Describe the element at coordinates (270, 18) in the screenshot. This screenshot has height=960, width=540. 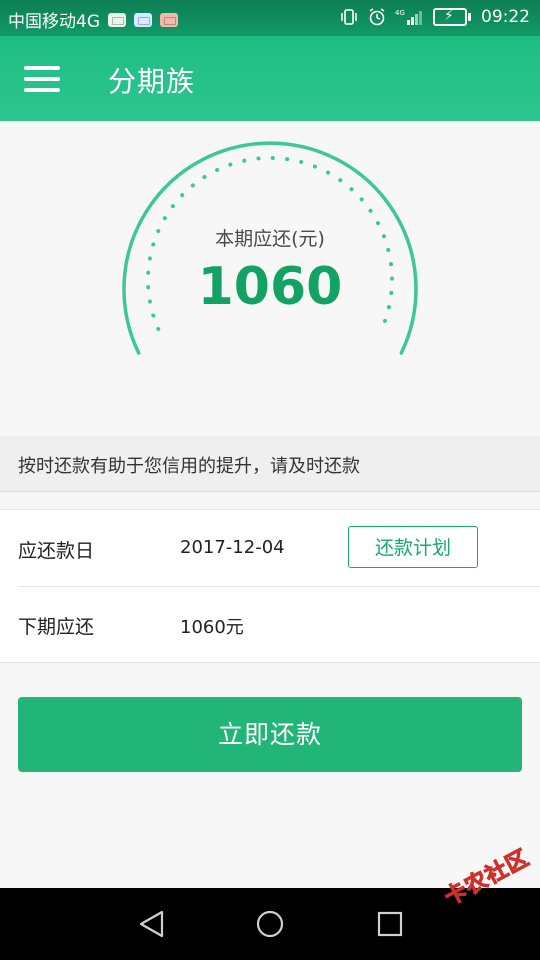
I see `status-bar: 中国移动4G 4G ⚡ 09:22` at that location.